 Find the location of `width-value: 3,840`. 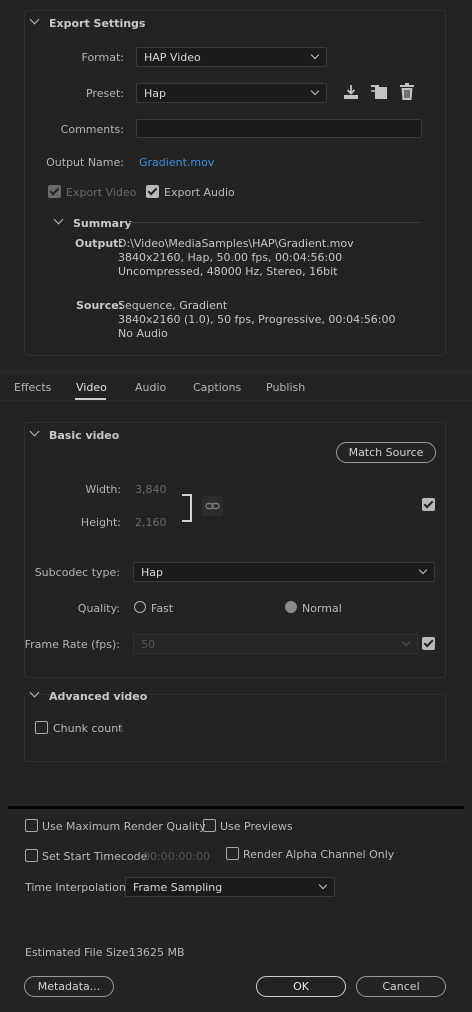

width-value: 3,840 is located at coordinates (151, 489).